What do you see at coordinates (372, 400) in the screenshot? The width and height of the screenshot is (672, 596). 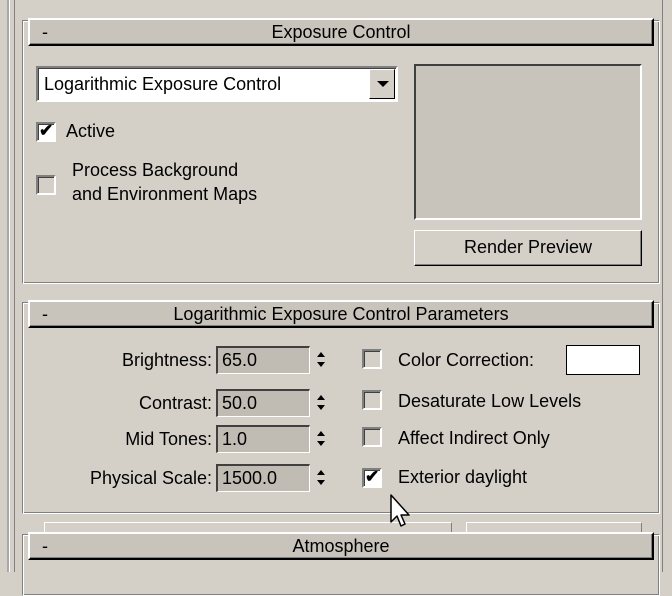 I see `desaturate-low-levels-checkbox` at bounding box center [372, 400].